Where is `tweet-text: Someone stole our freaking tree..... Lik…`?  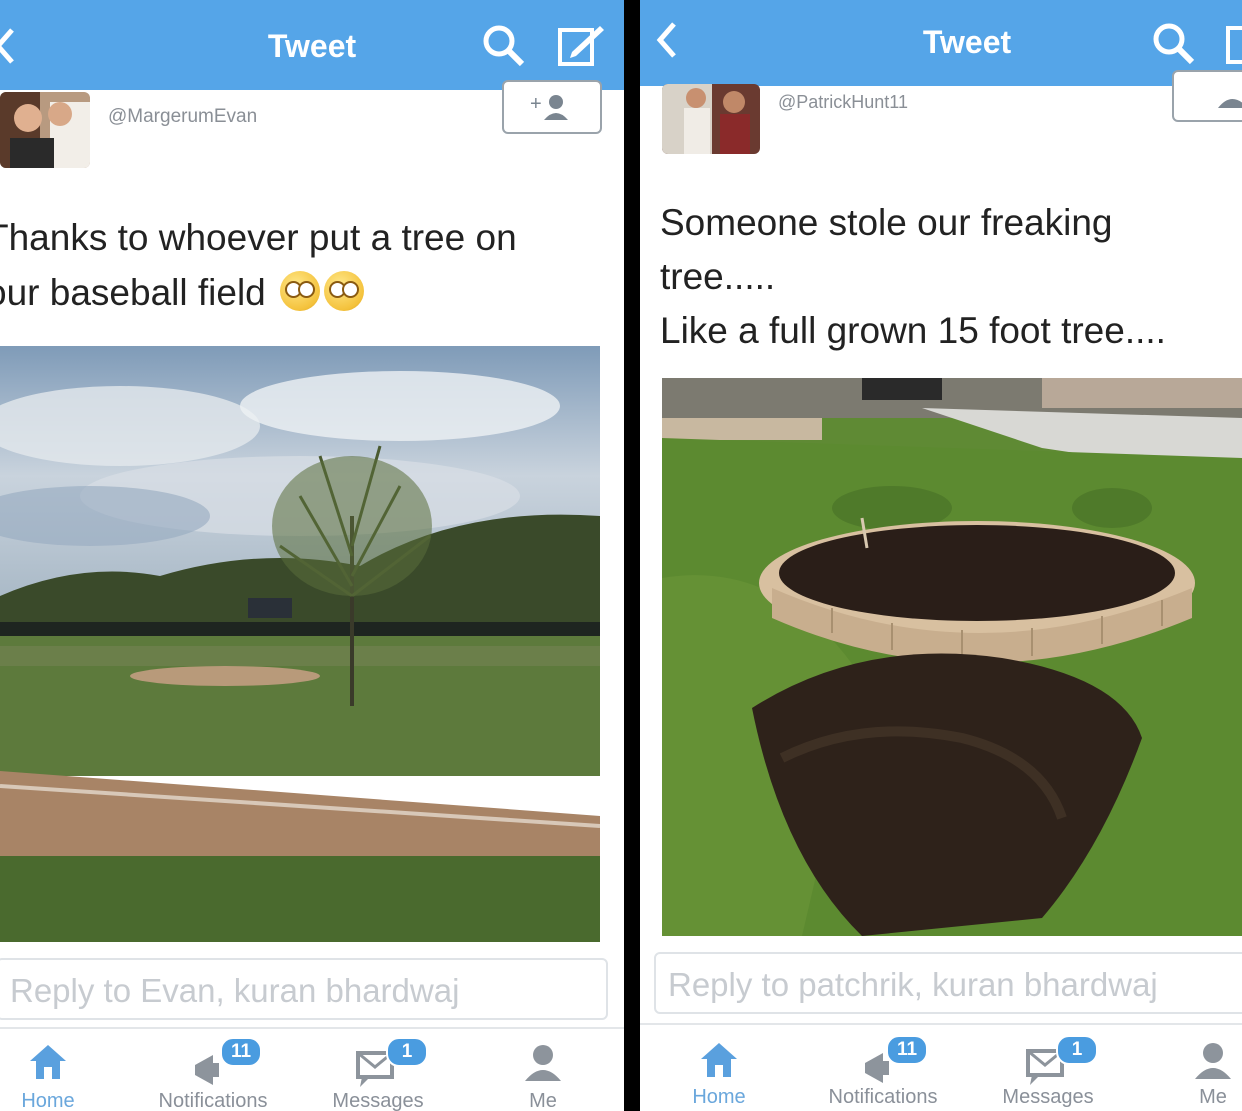 tweet-text: Someone stole our freaking tree..... Lik… is located at coordinates (913, 277).